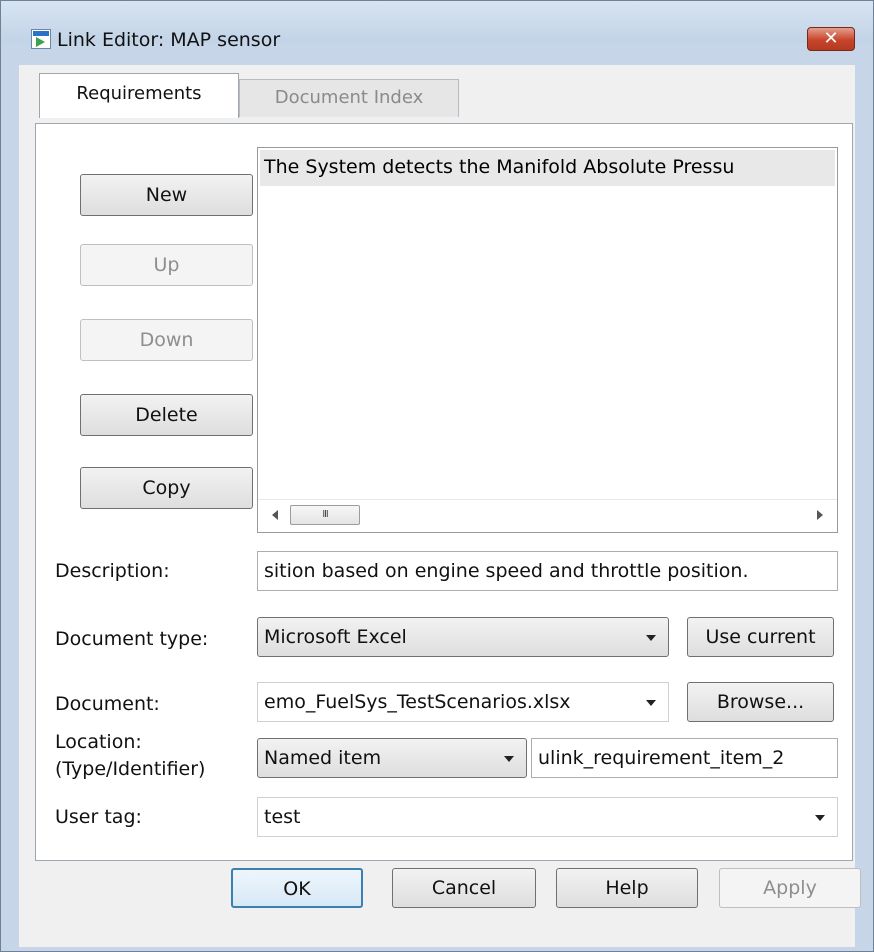 This screenshot has width=874, height=952. I want to click on document-value: emo_FuelSys_TestScenarios.xlsx, so click(417, 702).